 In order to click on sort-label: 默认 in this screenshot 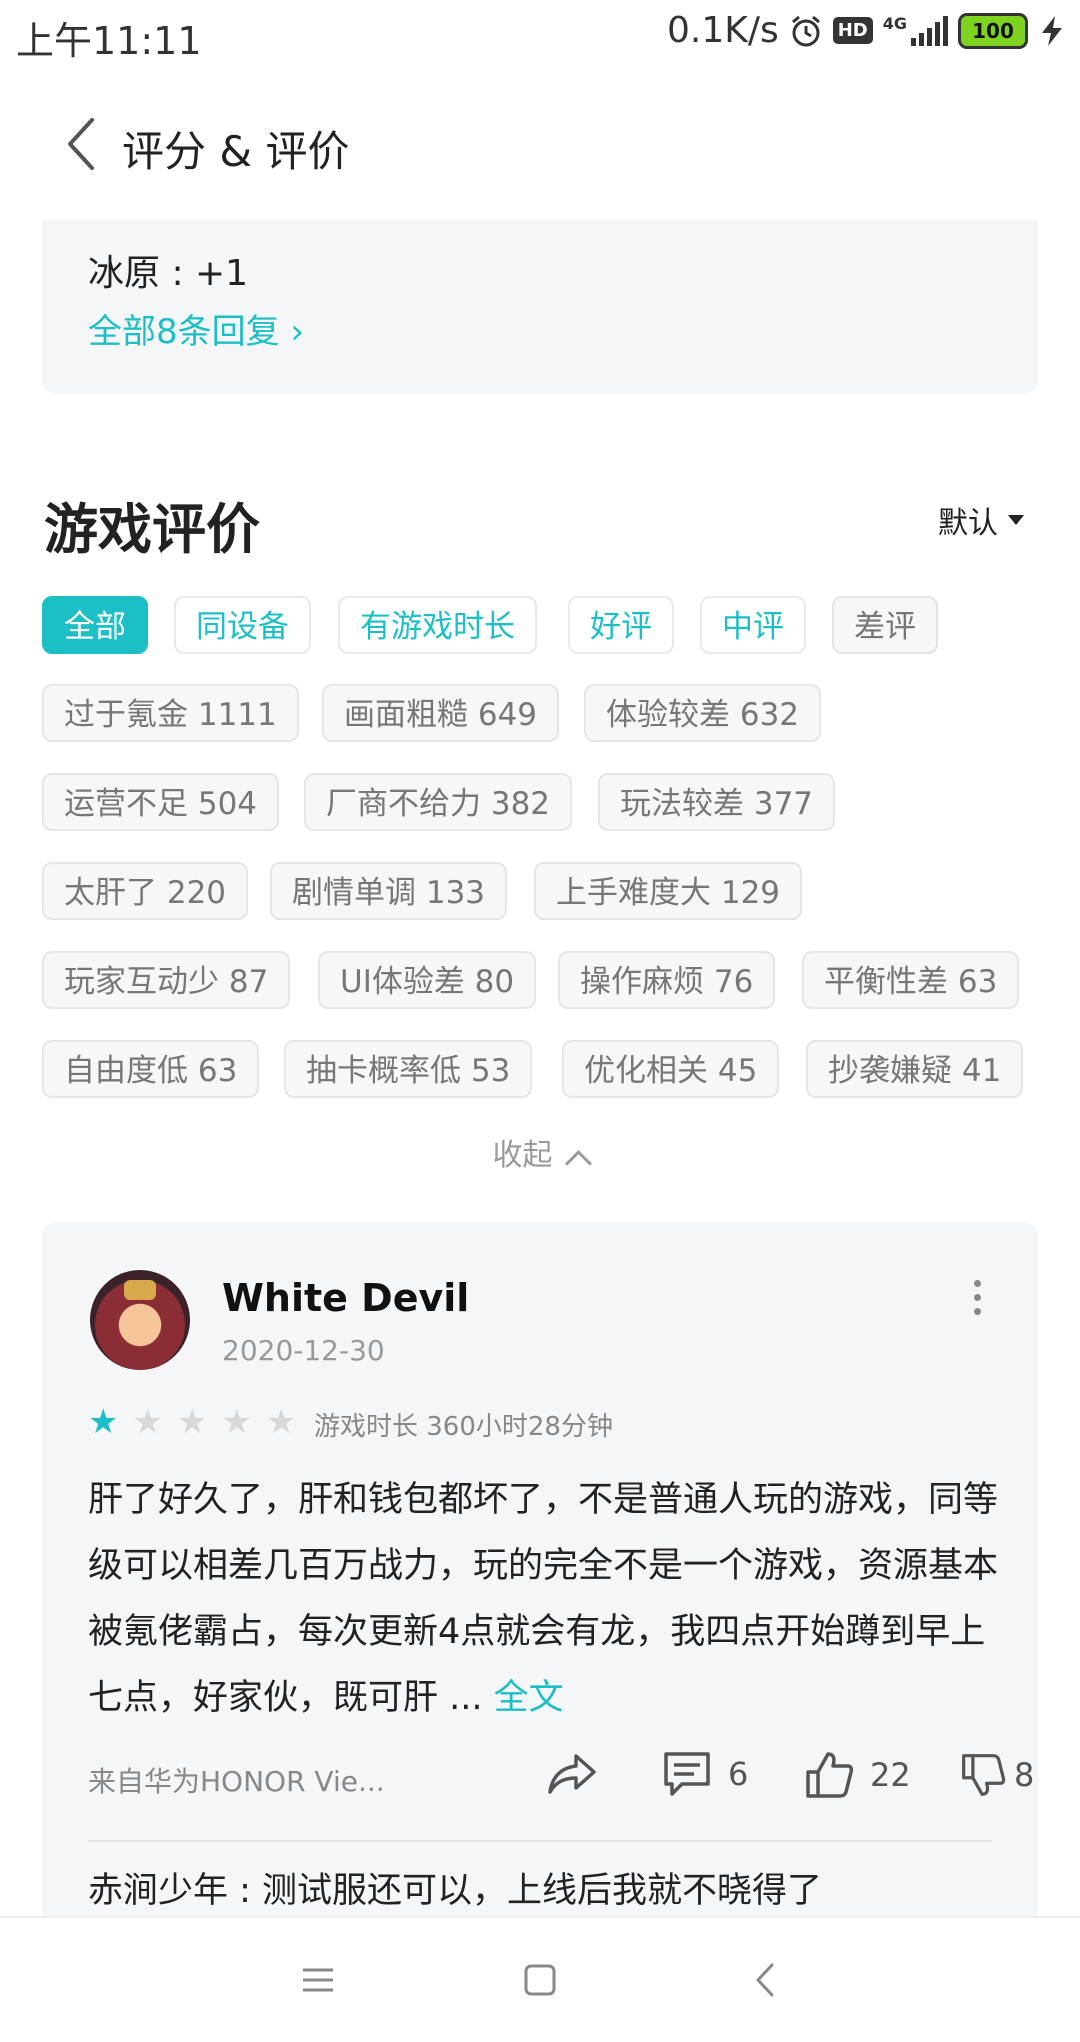, I will do `click(968, 523)`.